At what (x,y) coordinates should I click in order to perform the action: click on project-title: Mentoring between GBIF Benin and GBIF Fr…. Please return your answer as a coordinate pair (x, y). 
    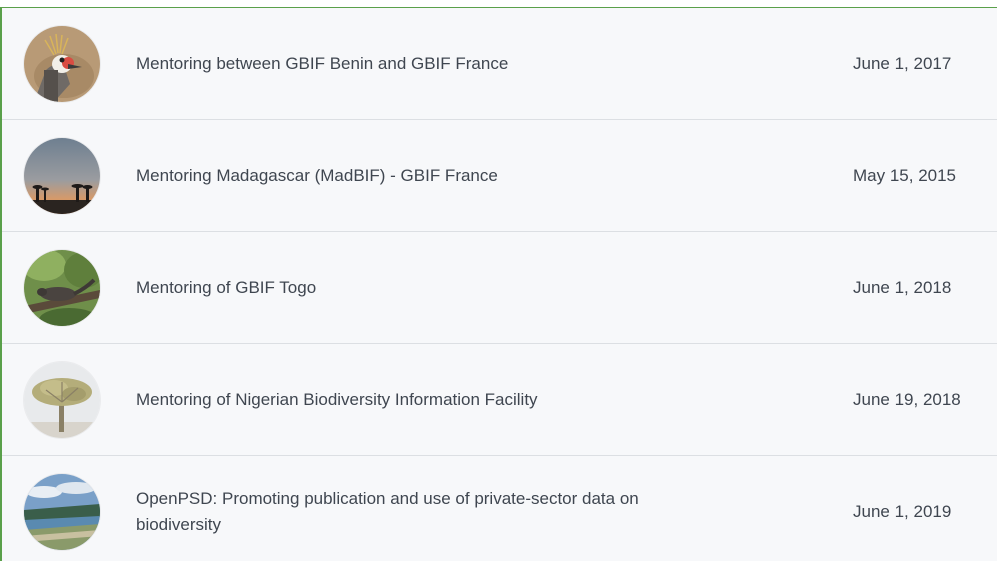
    Looking at the image, I should click on (416, 64).